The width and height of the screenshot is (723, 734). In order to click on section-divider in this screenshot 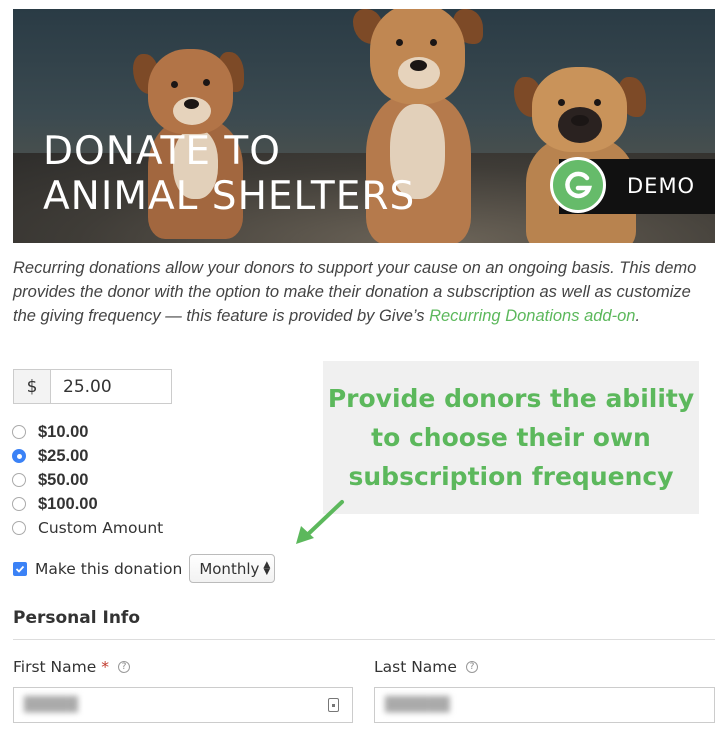, I will do `click(364, 639)`.